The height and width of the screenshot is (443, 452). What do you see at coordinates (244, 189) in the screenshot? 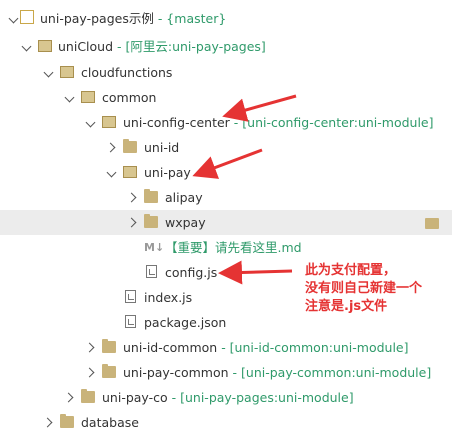
I see `annotation-arrows` at bounding box center [244, 189].